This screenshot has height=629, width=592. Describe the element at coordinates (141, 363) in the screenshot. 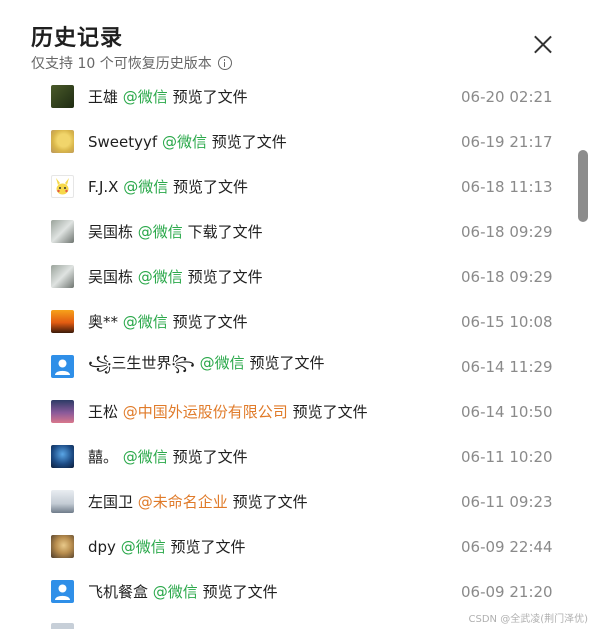

I see `user-name: ꧁三生世界꧂` at that location.